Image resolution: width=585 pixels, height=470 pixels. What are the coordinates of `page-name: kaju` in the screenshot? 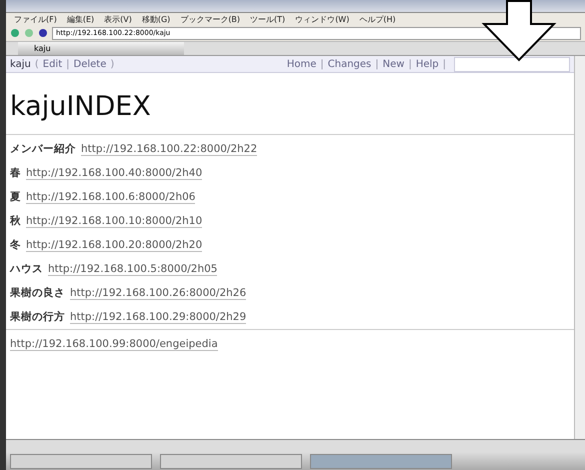 It's located at (20, 64).